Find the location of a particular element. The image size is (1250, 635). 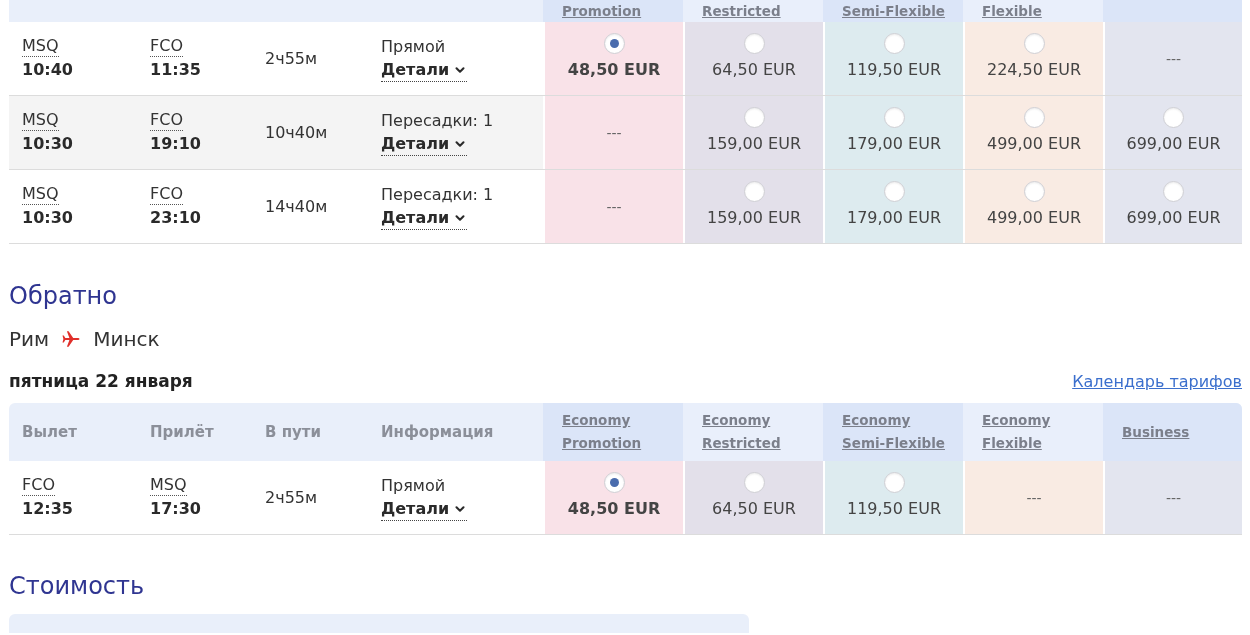

column-header: Вылет is located at coordinates (49, 432).